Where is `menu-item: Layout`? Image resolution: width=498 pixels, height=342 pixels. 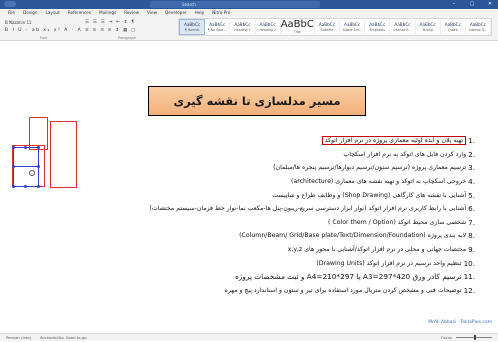 menu-item: Layout is located at coordinates (52, 13).